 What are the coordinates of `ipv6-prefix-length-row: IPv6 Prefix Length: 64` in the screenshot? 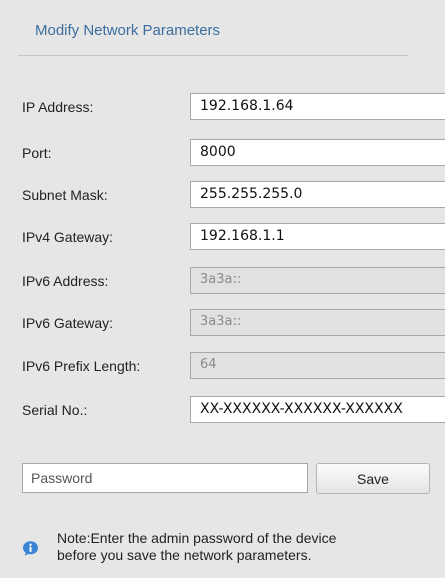 It's located at (222, 366).